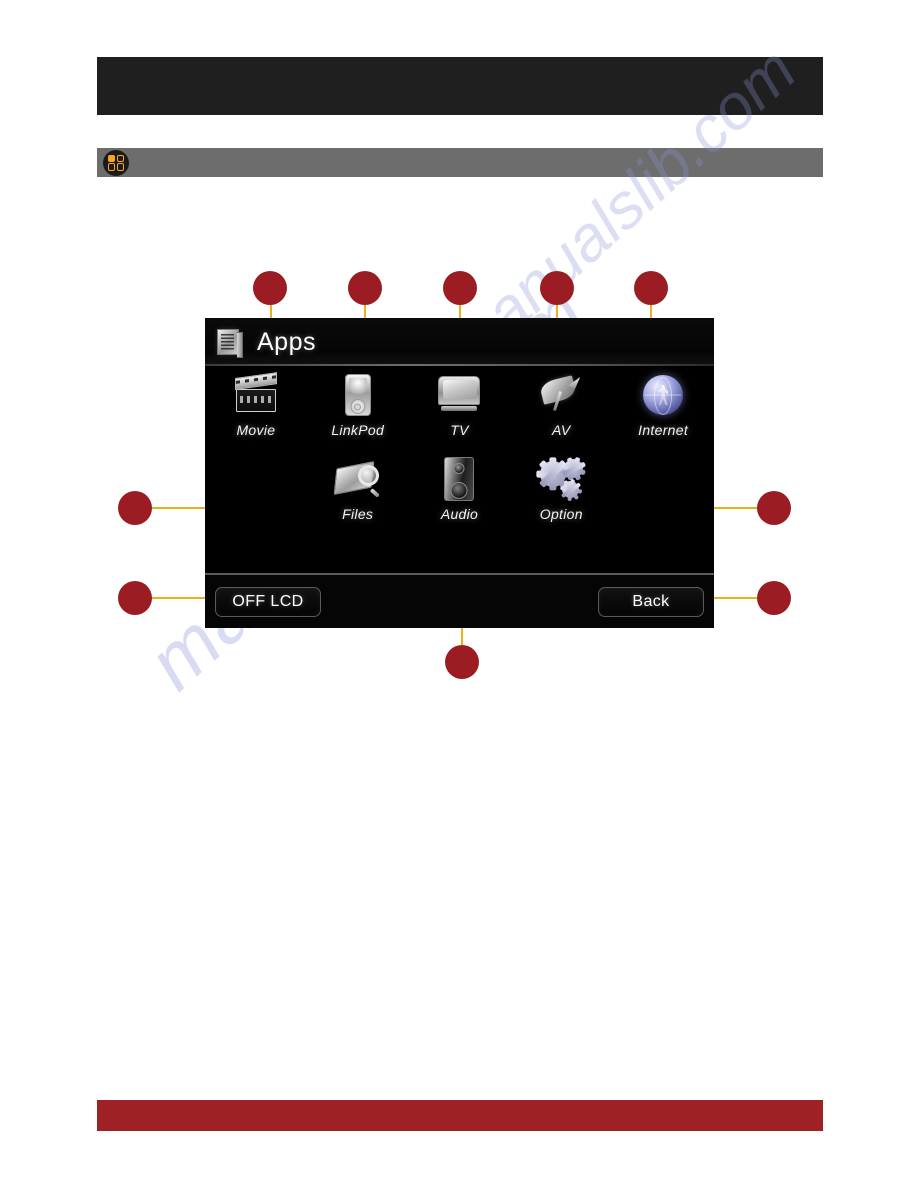 The width and height of the screenshot is (918, 1188). I want to click on apps-grid-icon, so click(116, 162).